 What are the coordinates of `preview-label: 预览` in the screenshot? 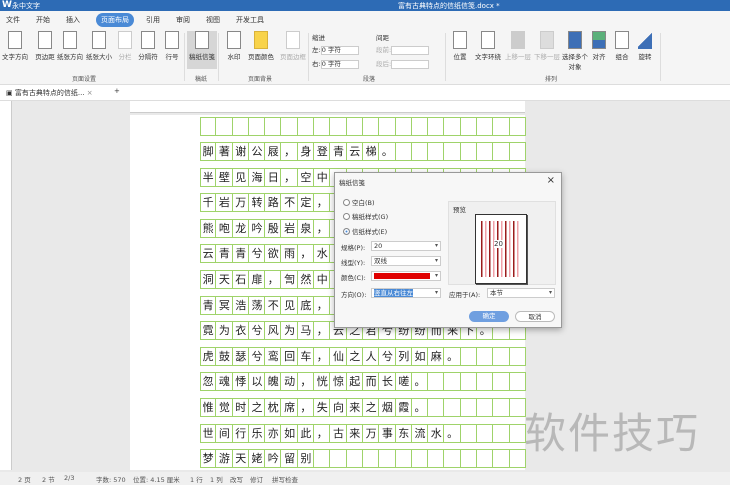 It's located at (459, 210).